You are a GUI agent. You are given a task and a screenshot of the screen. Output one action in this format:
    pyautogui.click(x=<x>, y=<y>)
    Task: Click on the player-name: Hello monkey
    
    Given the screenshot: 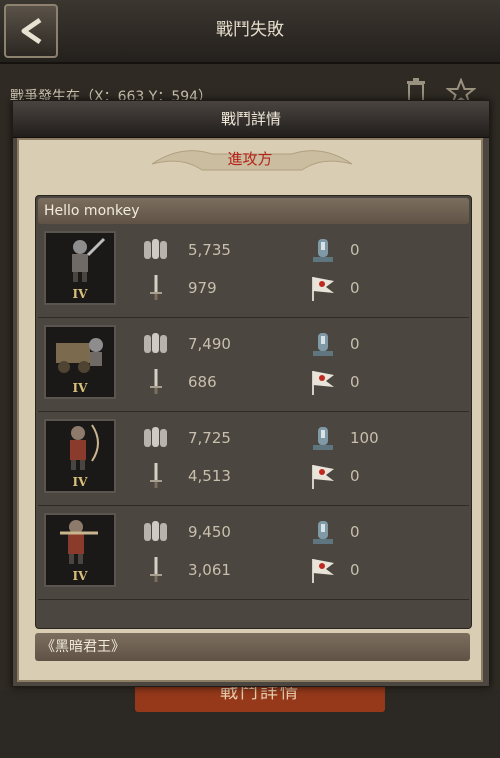 What is the action you would take?
    pyautogui.click(x=253, y=211)
    